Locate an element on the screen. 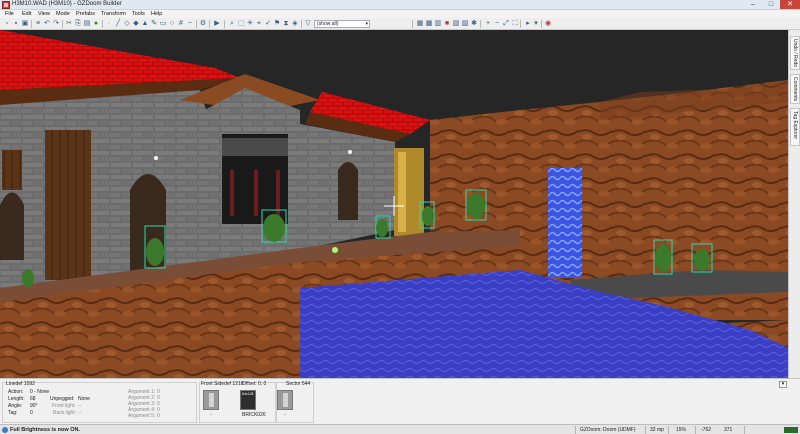  waterfall is located at coordinates (565, 223).